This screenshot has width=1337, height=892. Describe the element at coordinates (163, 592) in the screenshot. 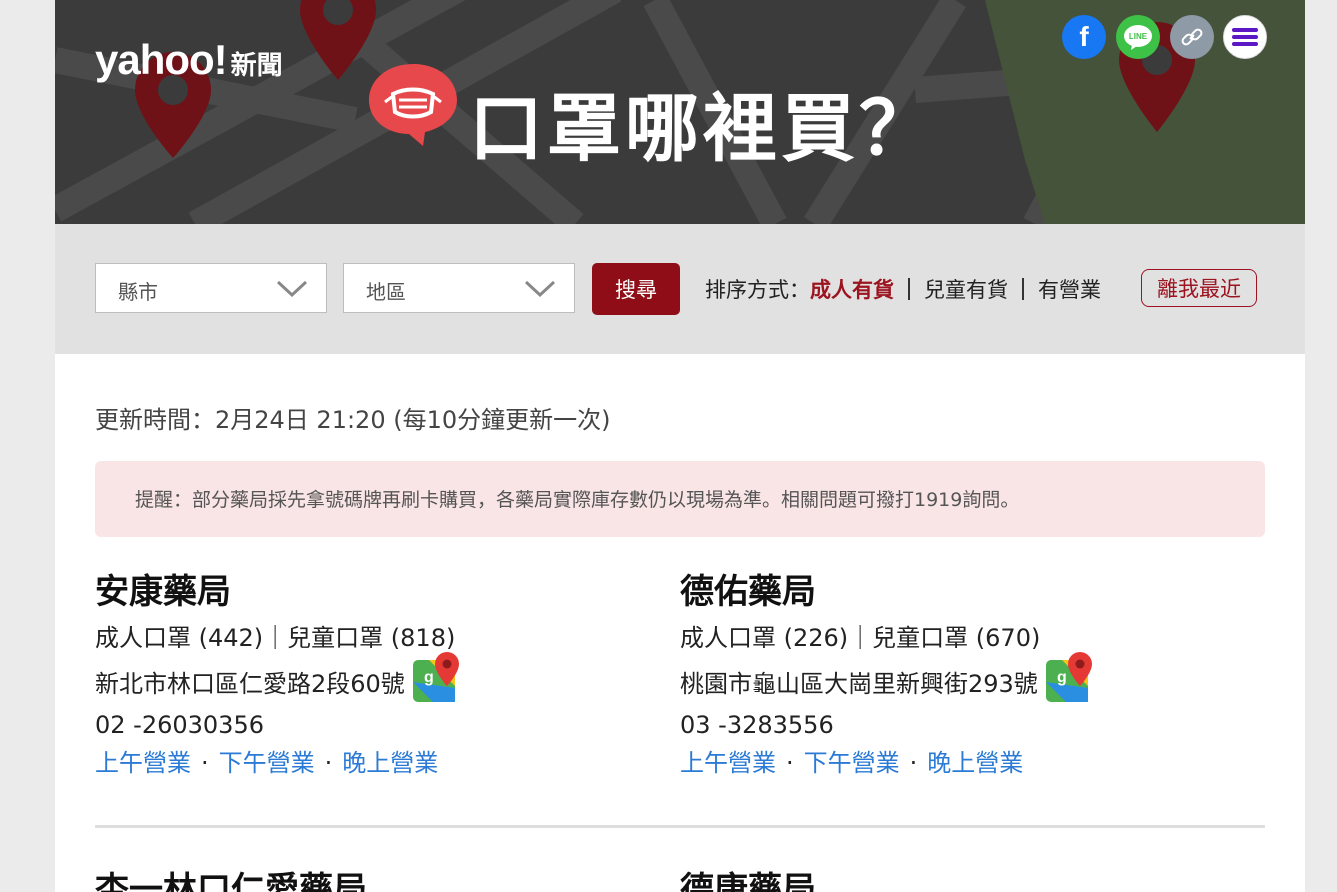

I see `pharmacy-name: 安康藥局` at that location.